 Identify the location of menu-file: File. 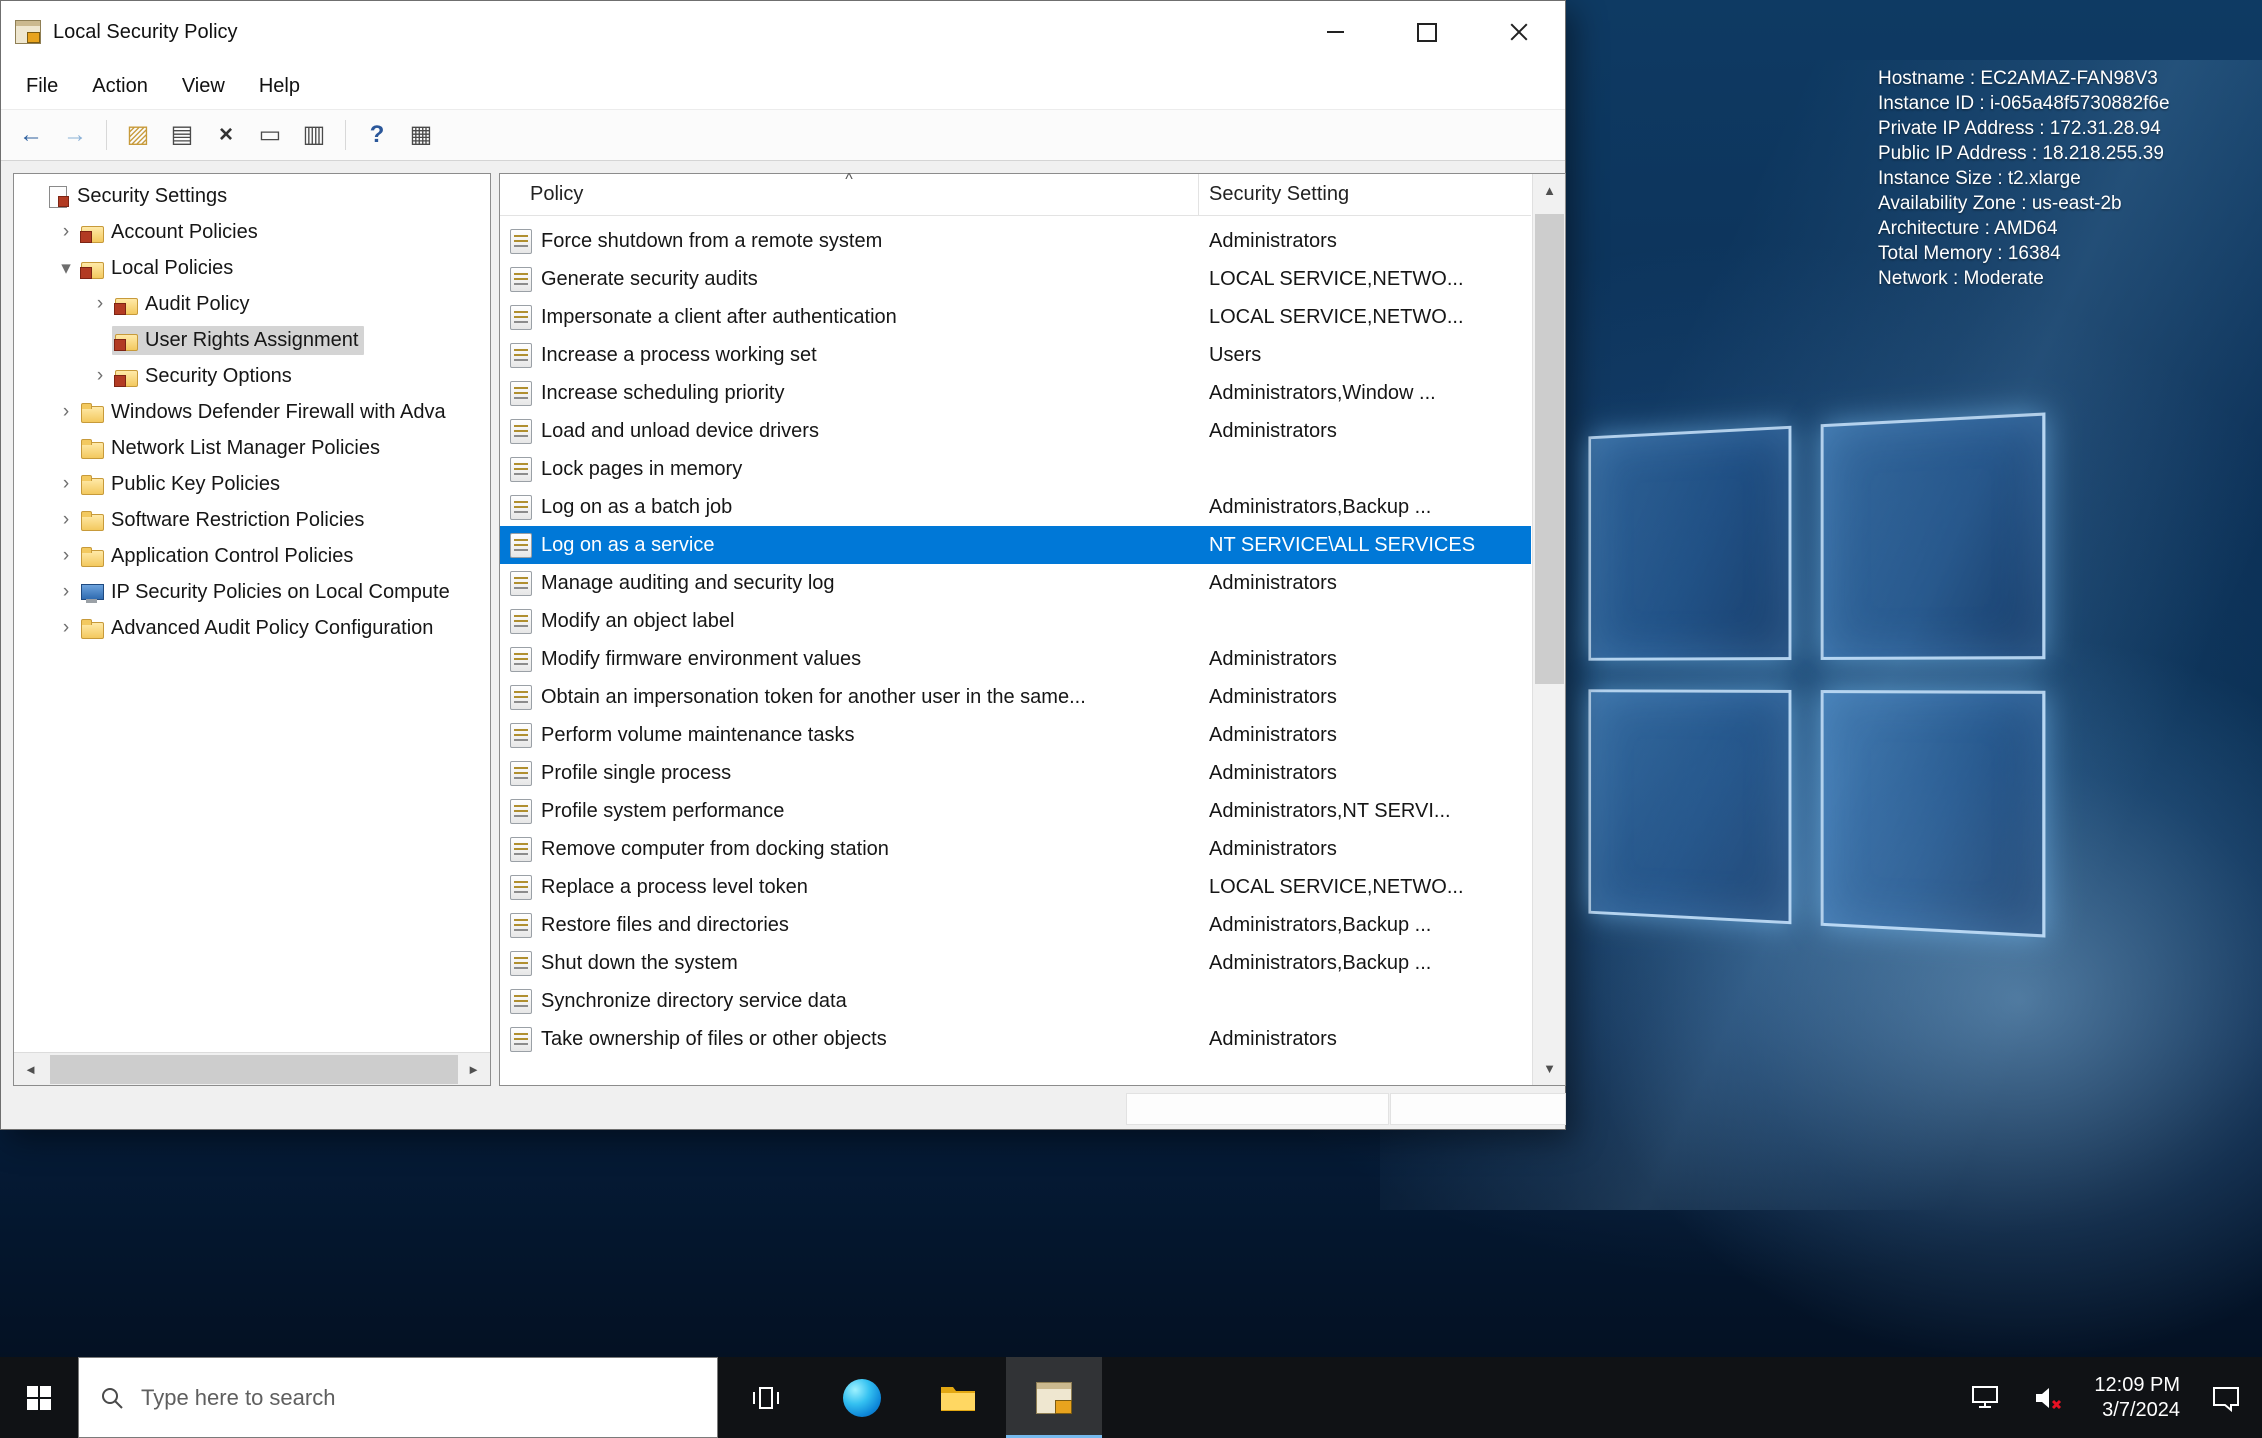
(42, 86).